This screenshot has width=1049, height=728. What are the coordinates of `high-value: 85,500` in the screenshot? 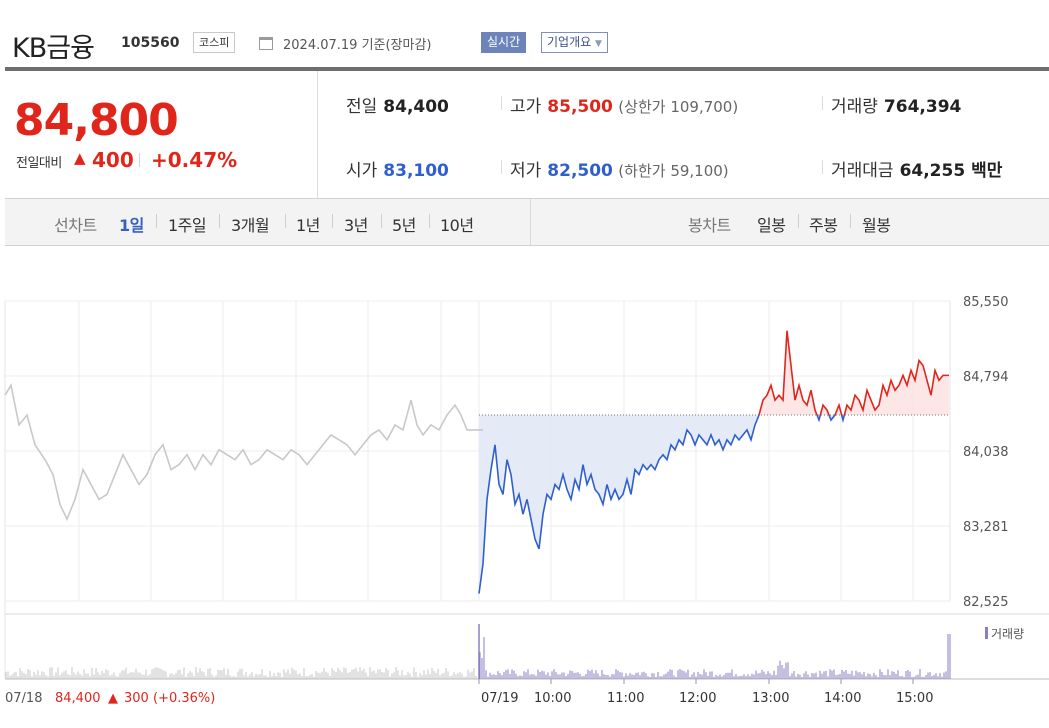 It's located at (580, 107).